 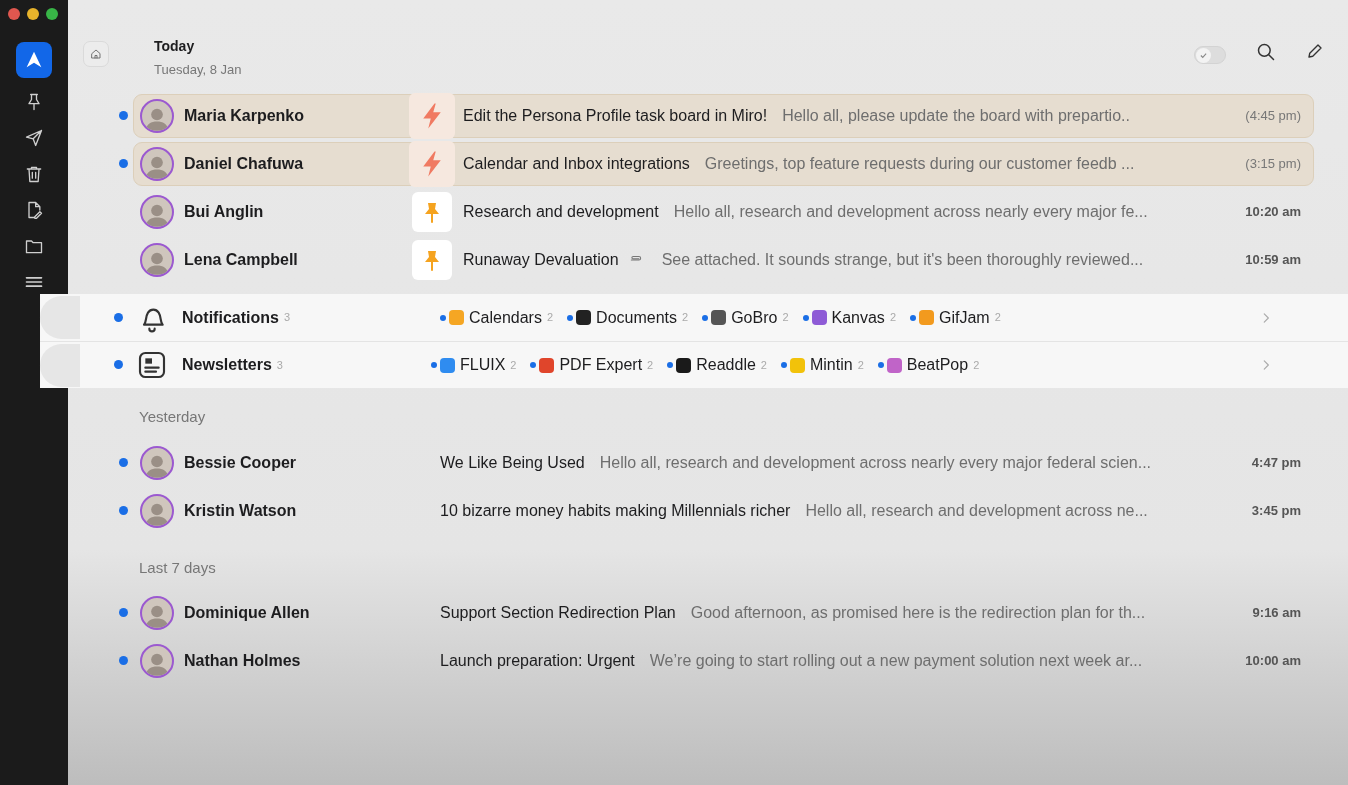 I want to click on section-heading: Yesterday, so click(x=172, y=417).